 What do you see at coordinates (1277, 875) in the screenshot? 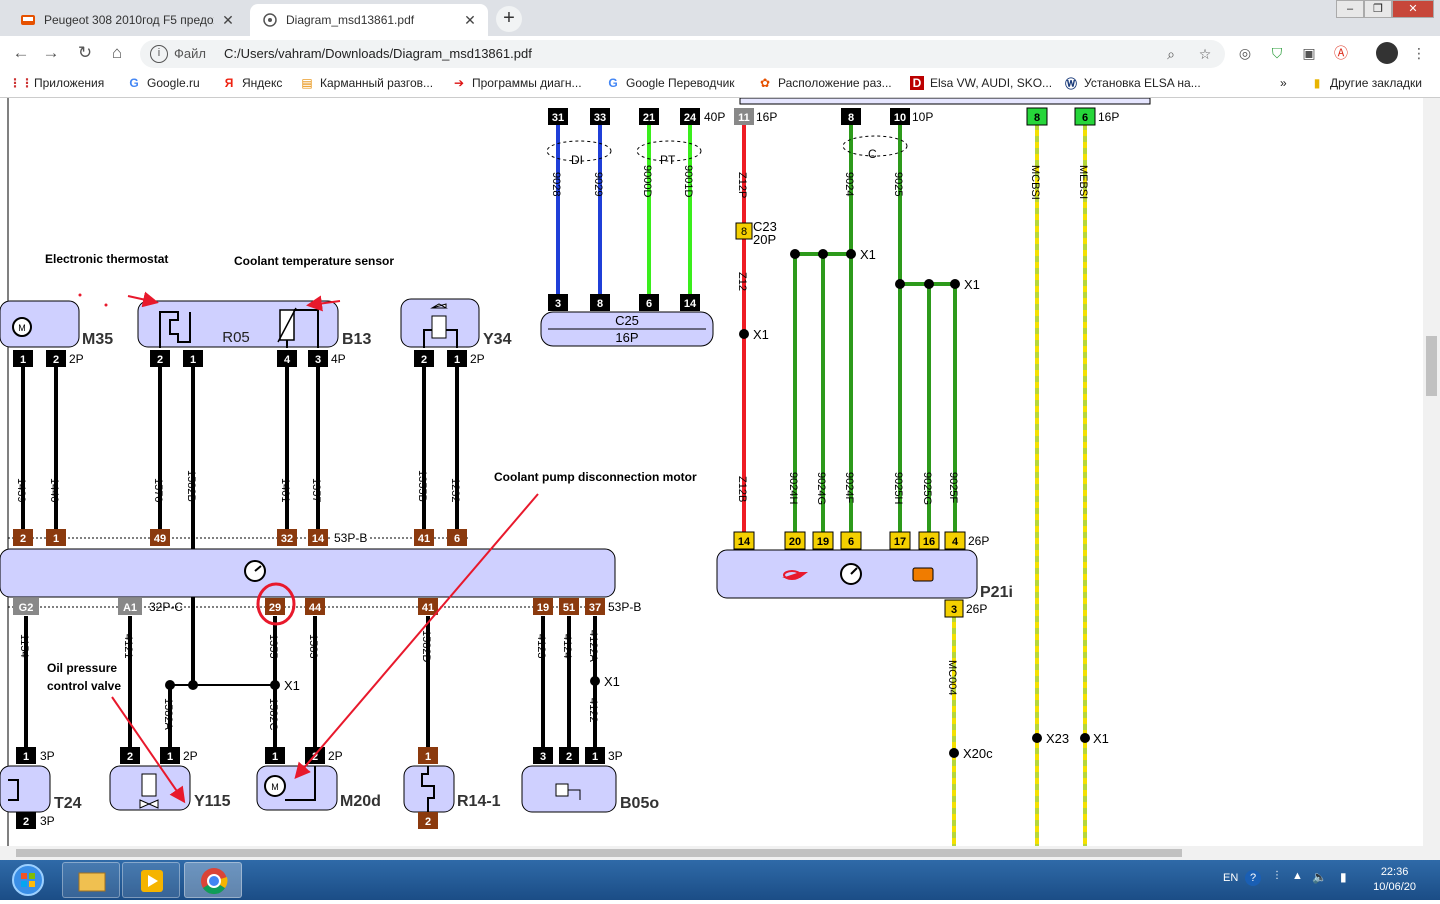
I see `tray-expand-icon: ⋮` at bounding box center [1277, 875].